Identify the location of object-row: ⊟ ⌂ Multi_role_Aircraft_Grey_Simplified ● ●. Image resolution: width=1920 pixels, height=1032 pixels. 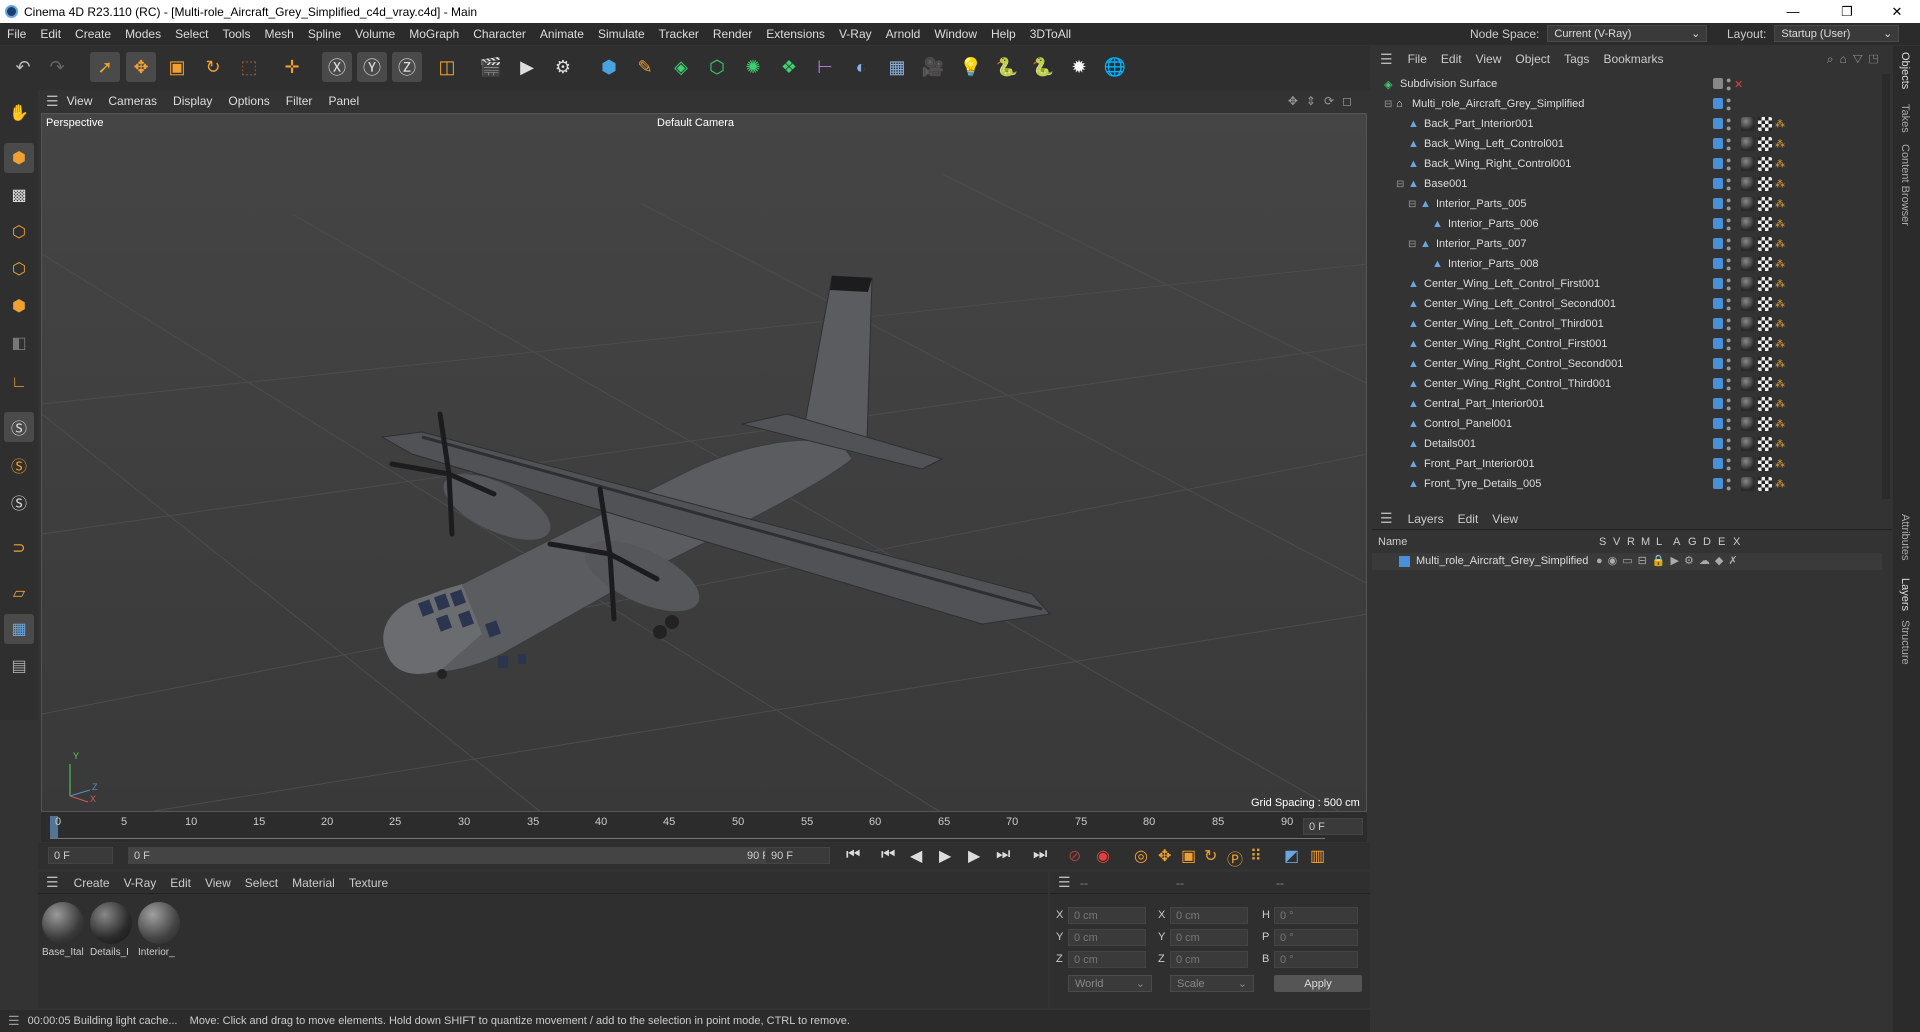
(1626, 104).